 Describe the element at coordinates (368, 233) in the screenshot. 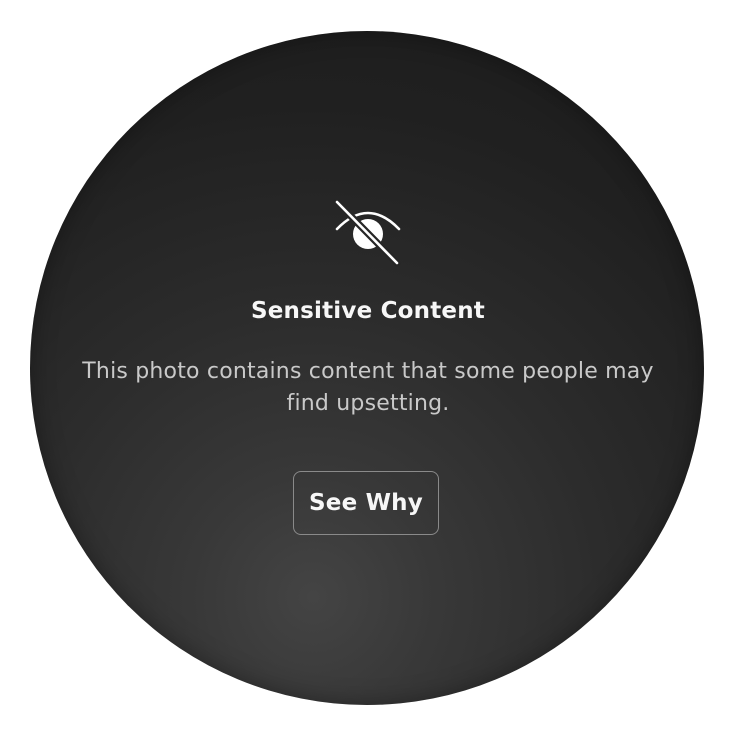

I see `eye-slash-icon` at that location.